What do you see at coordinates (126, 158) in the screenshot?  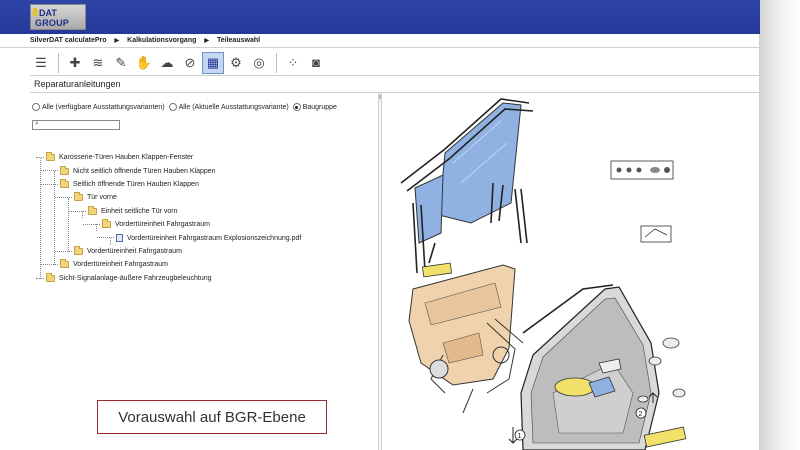 I see `tree-node-label: Karosserie-Türen Hauben Klappen-Fenster` at bounding box center [126, 158].